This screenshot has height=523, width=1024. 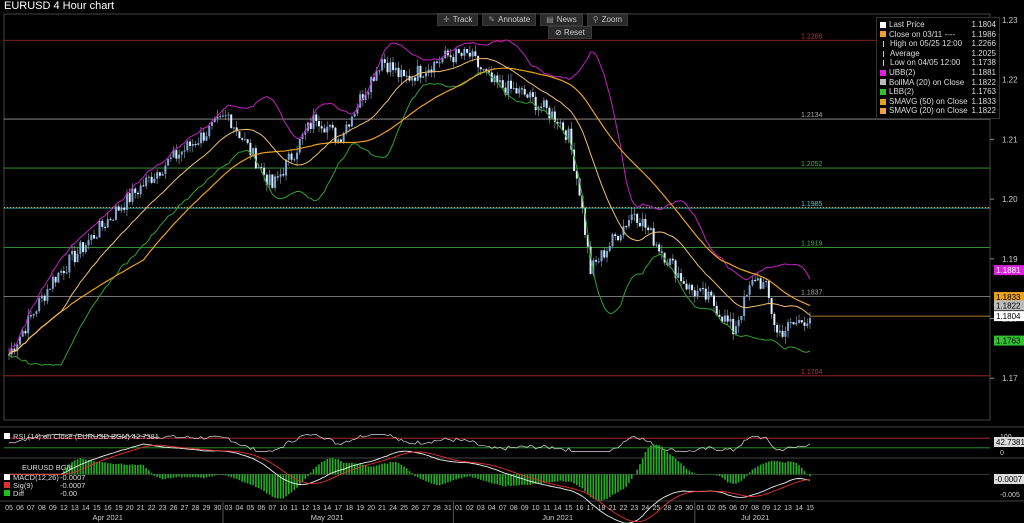 What do you see at coordinates (938, 92) in the screenshot?
I see `legend-entry: LBB(2) 1.1763` at bounding box center [938, 92].